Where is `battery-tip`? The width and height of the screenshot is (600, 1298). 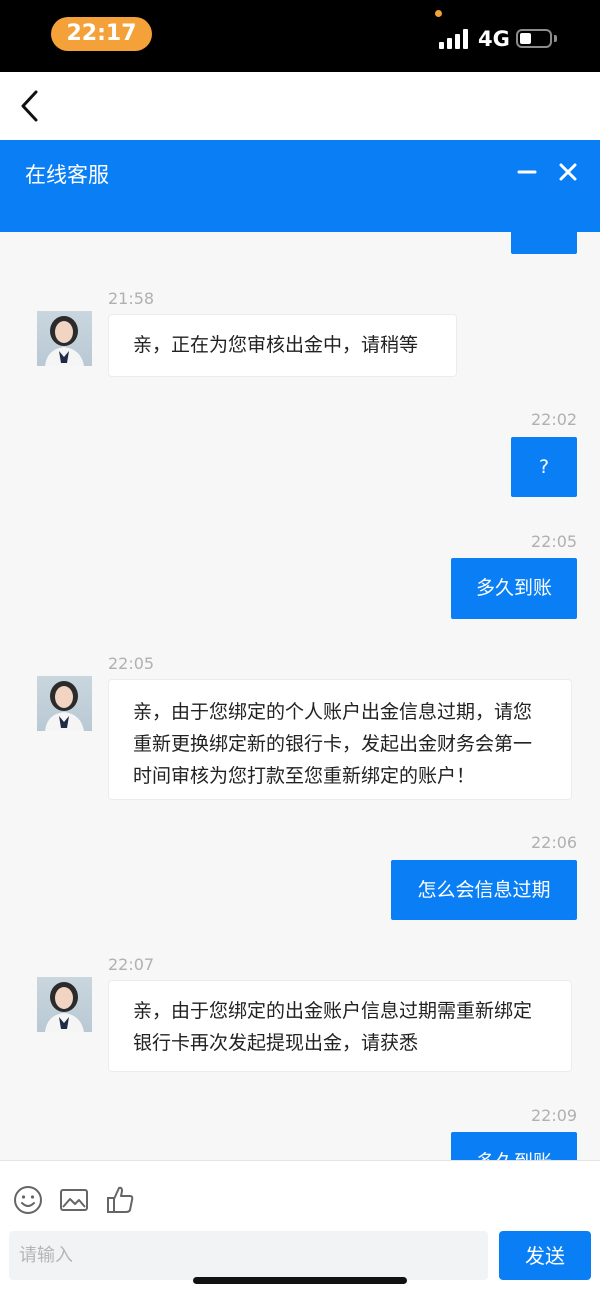 battery-tip is located at coordinates (555, 38).